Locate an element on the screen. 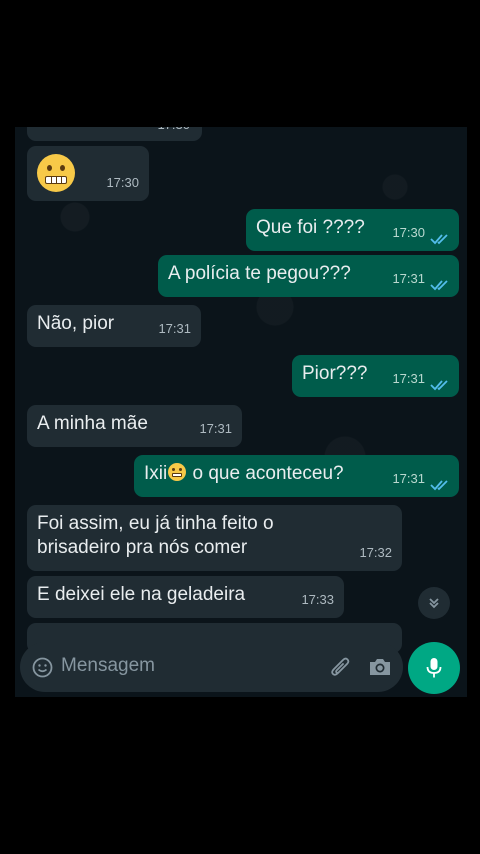  voice-record-button is located at coordinates (434, 668).